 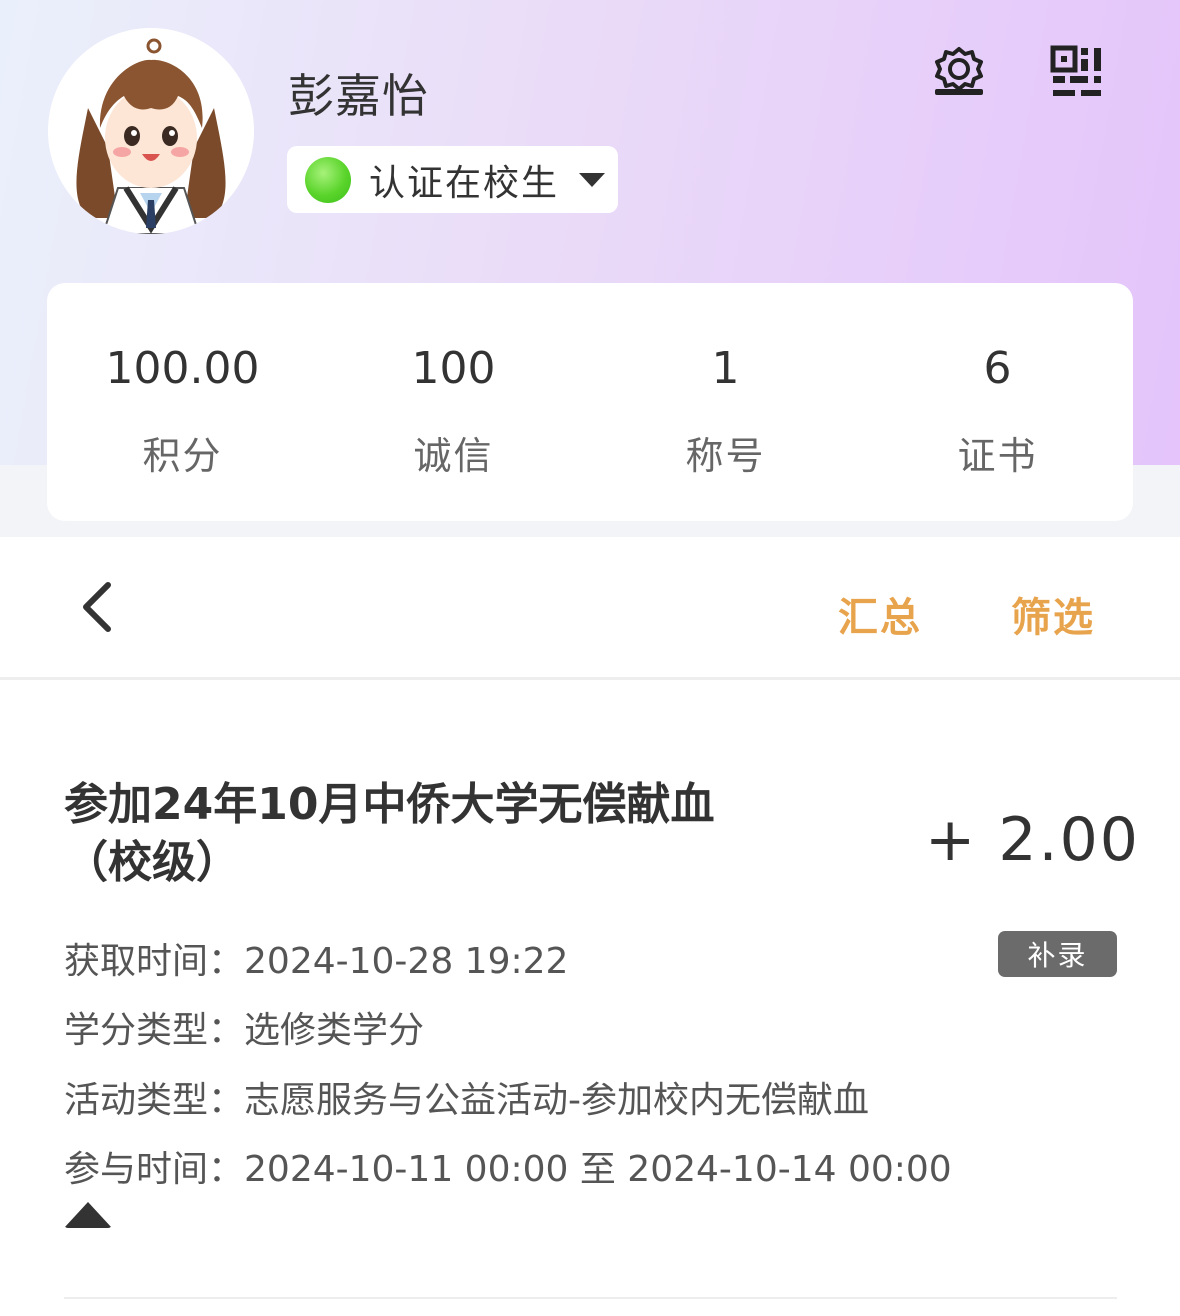 What do you see at coordinates (598, 1169) in the screenshot?
I see `field-value: 2024-10-11 00:00 至 2024-10-14 00:00` at bounding box center [598, 1169].